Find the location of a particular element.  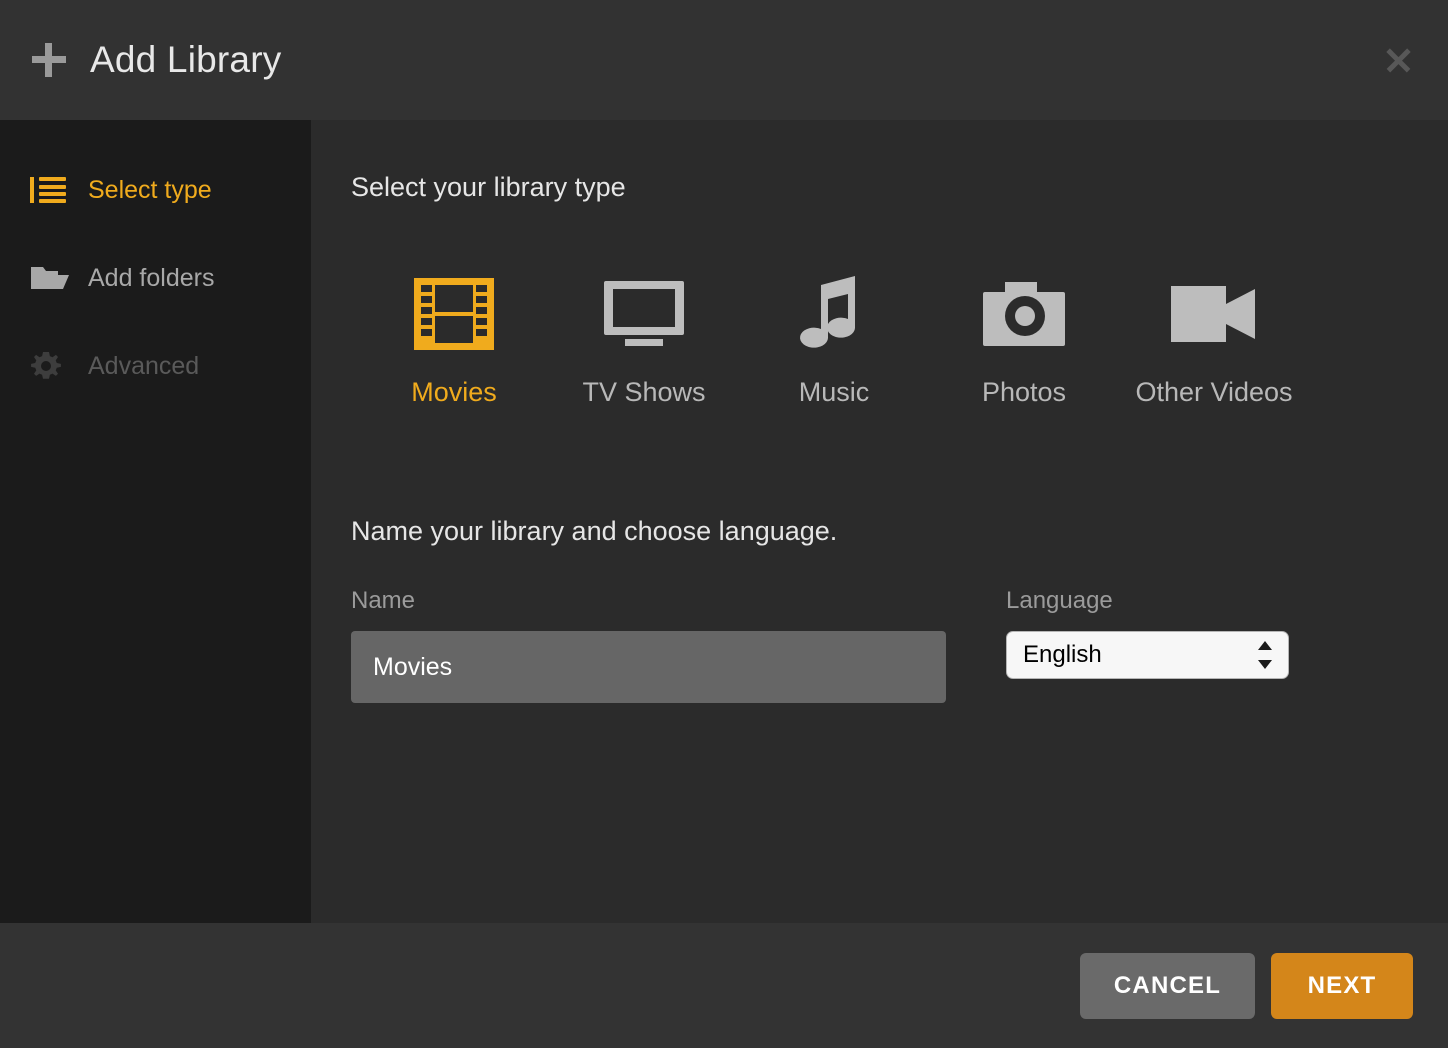

library-type-movies: Movies is located at coordinates (454, 339).